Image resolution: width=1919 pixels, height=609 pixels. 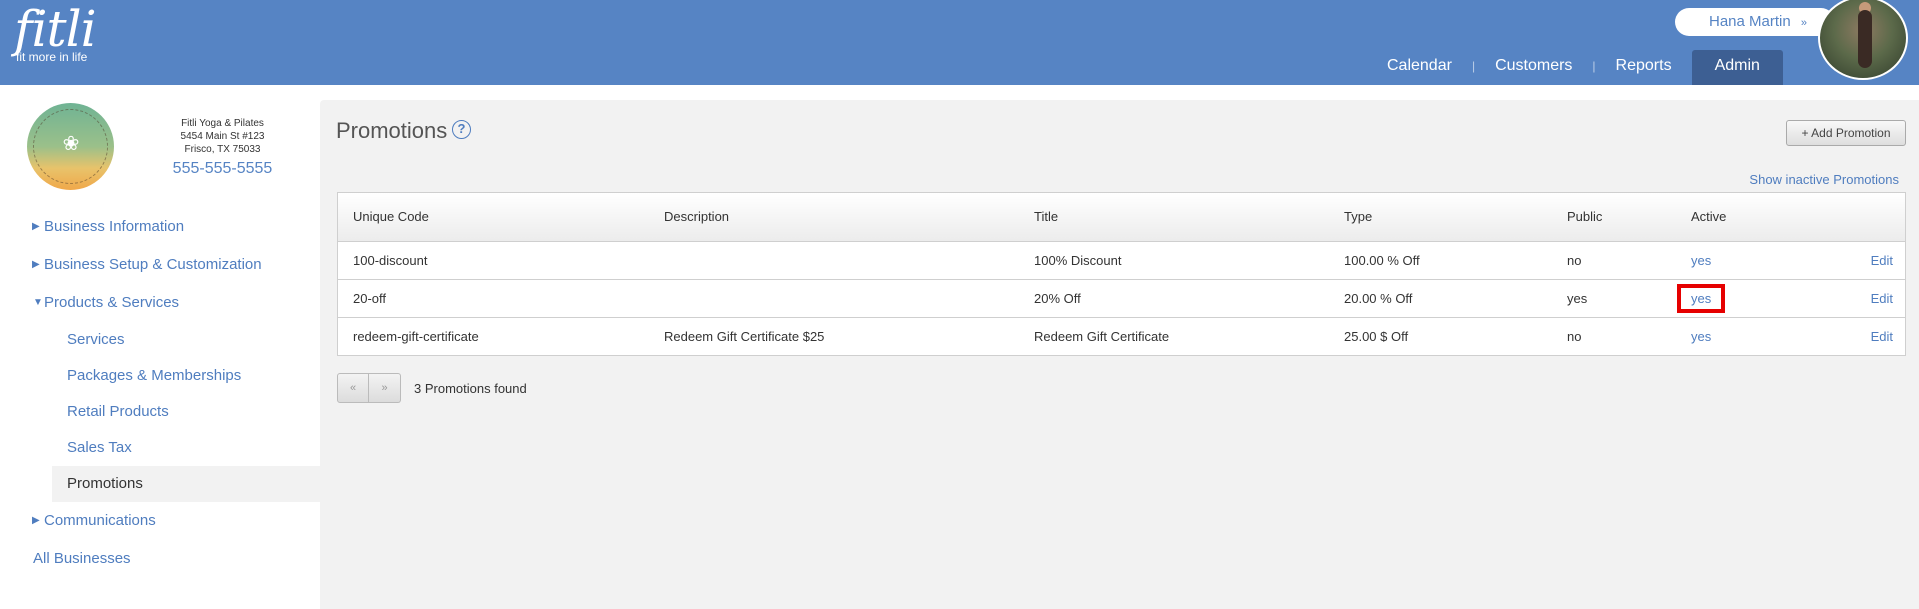 What do you see at coordinates (461, 129) in the screenshot?
I see `help-icon: ?` at bounding box center [461, 129].